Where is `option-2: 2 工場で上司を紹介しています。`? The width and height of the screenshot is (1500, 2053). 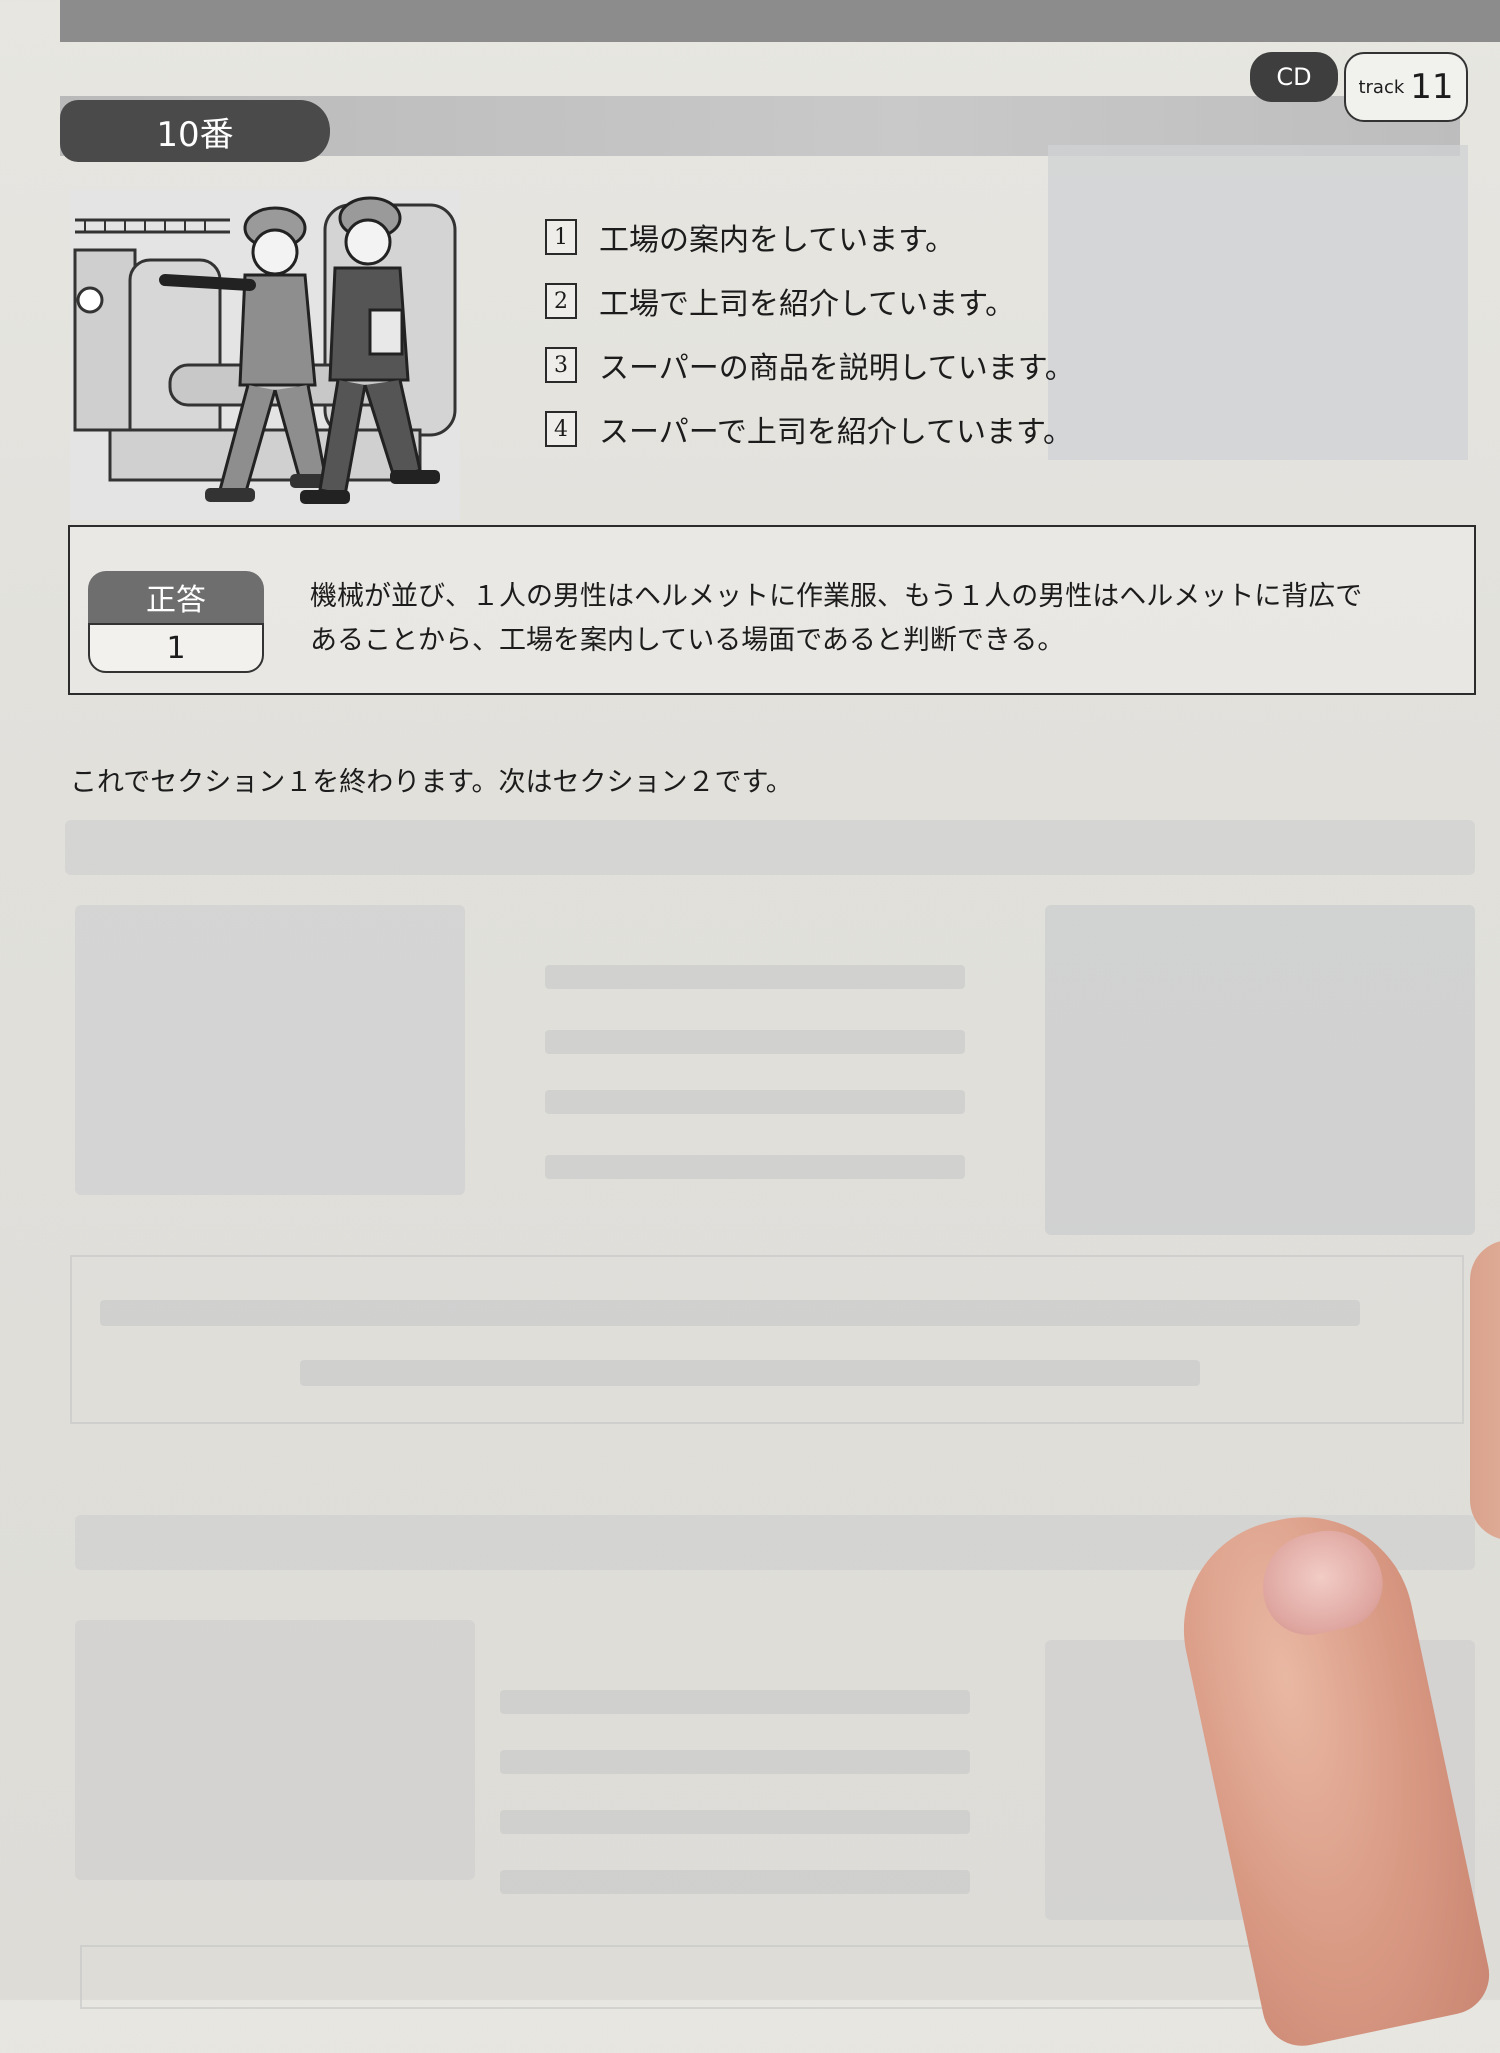 option-2: 2 工場で上司を紹介しています。 is located at coordinates (810, 301).